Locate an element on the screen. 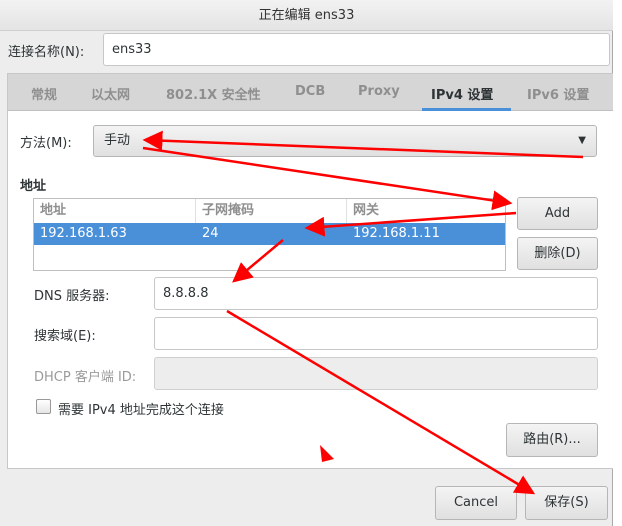 This screenshot has height=526, width=622. search-domain-label: 搜索域(E): is located at coordinates (65, 336).